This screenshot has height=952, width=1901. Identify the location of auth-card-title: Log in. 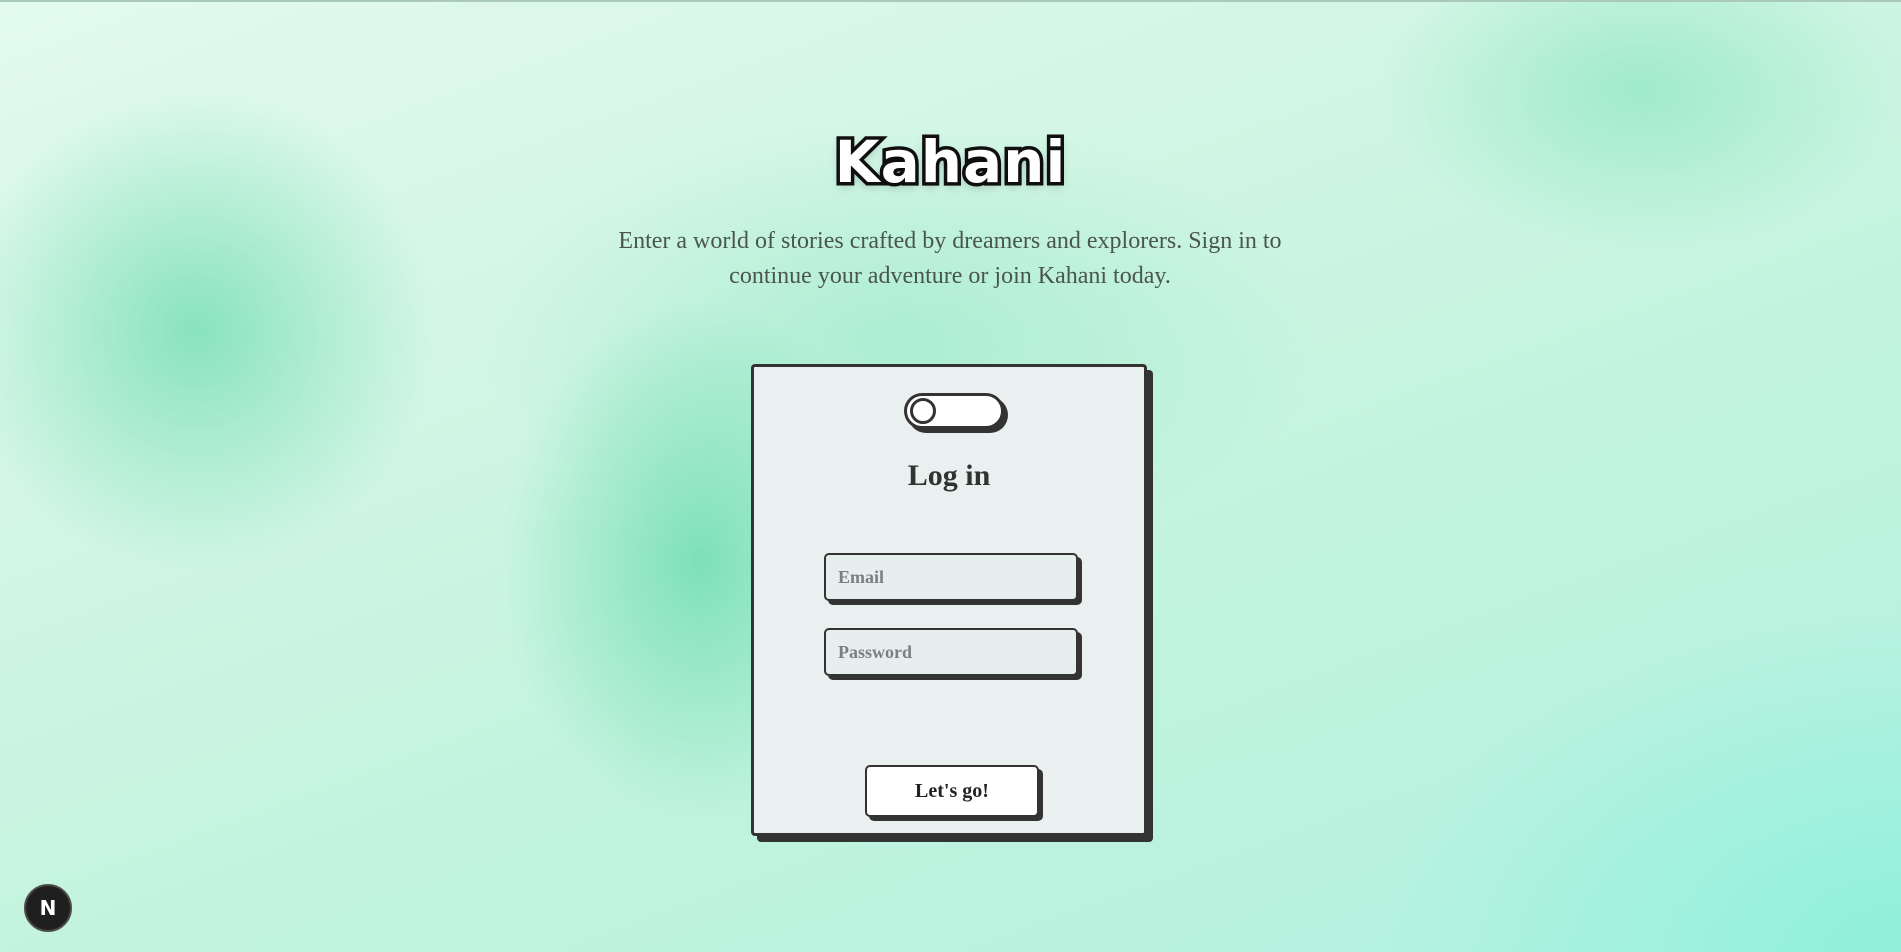
(949, 475).